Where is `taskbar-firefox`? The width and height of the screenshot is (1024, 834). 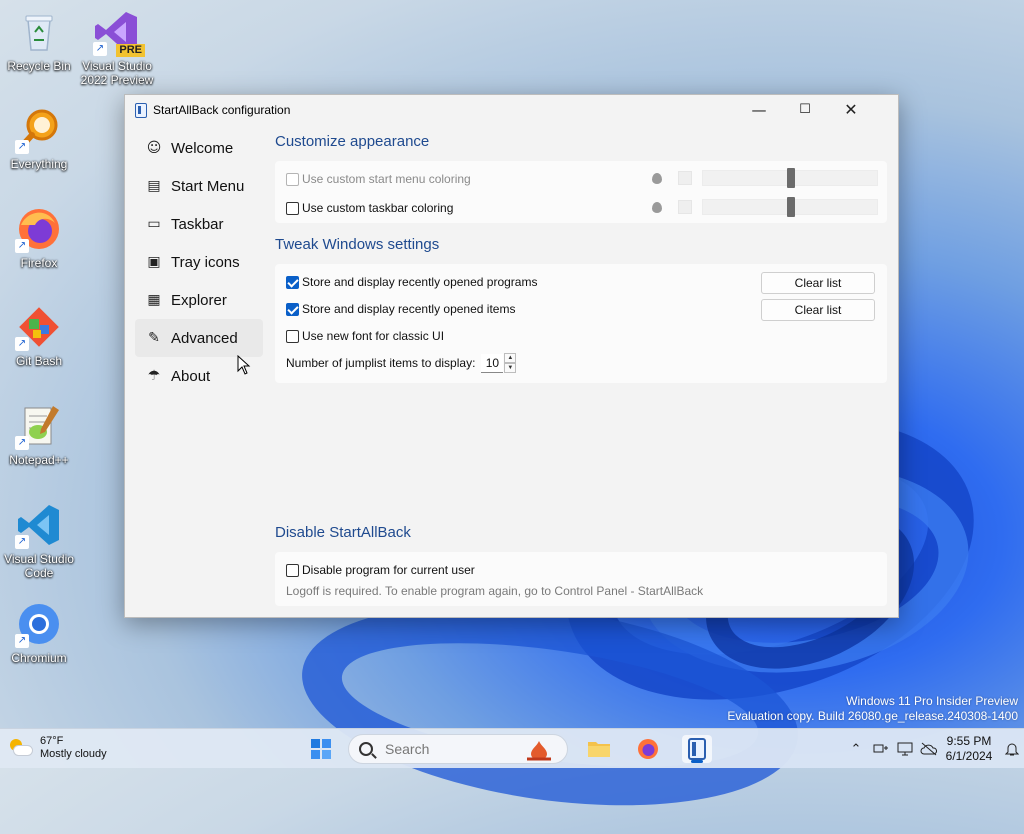
taskbar-firefox is located at coordinates (648, 749).